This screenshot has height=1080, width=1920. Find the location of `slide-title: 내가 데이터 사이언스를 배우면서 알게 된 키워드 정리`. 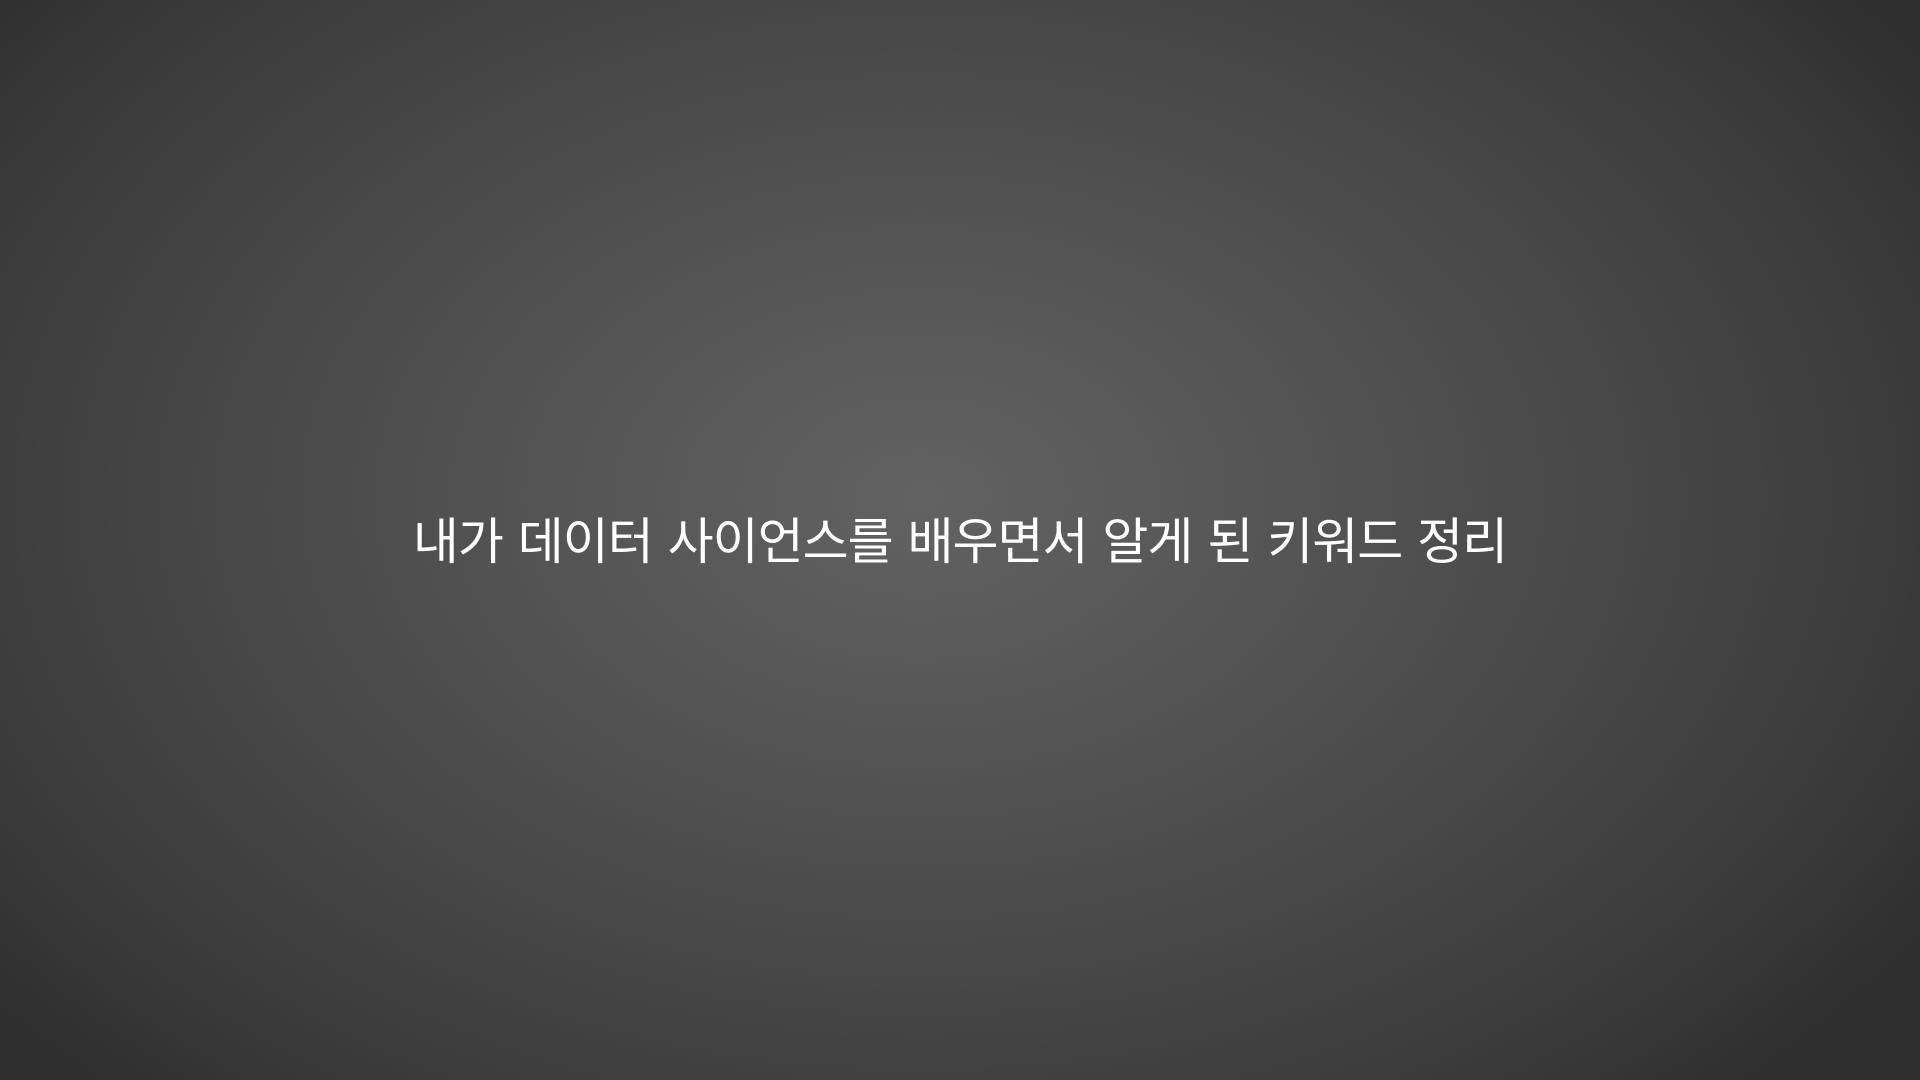

slide-title: 내가 데이터 사이언스를 배우면서 알게 된 키워드 정리 is located at coordinates (960, 542).